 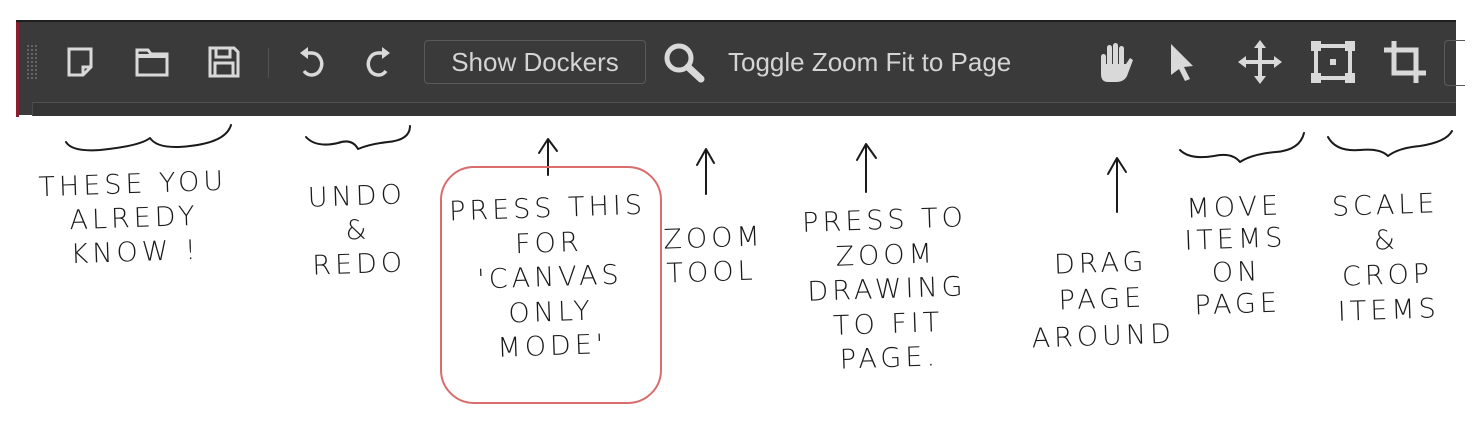 I want to click on note-line: TOOL, so click(x=712, y=272).